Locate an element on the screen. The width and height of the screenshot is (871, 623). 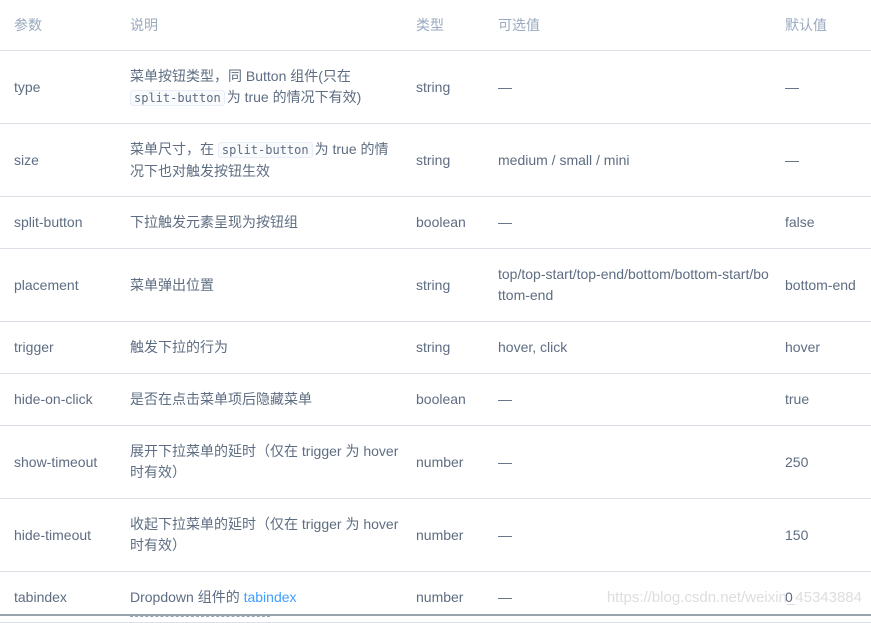
param-cell: hide-on-click is located at coordinates (58, 399).